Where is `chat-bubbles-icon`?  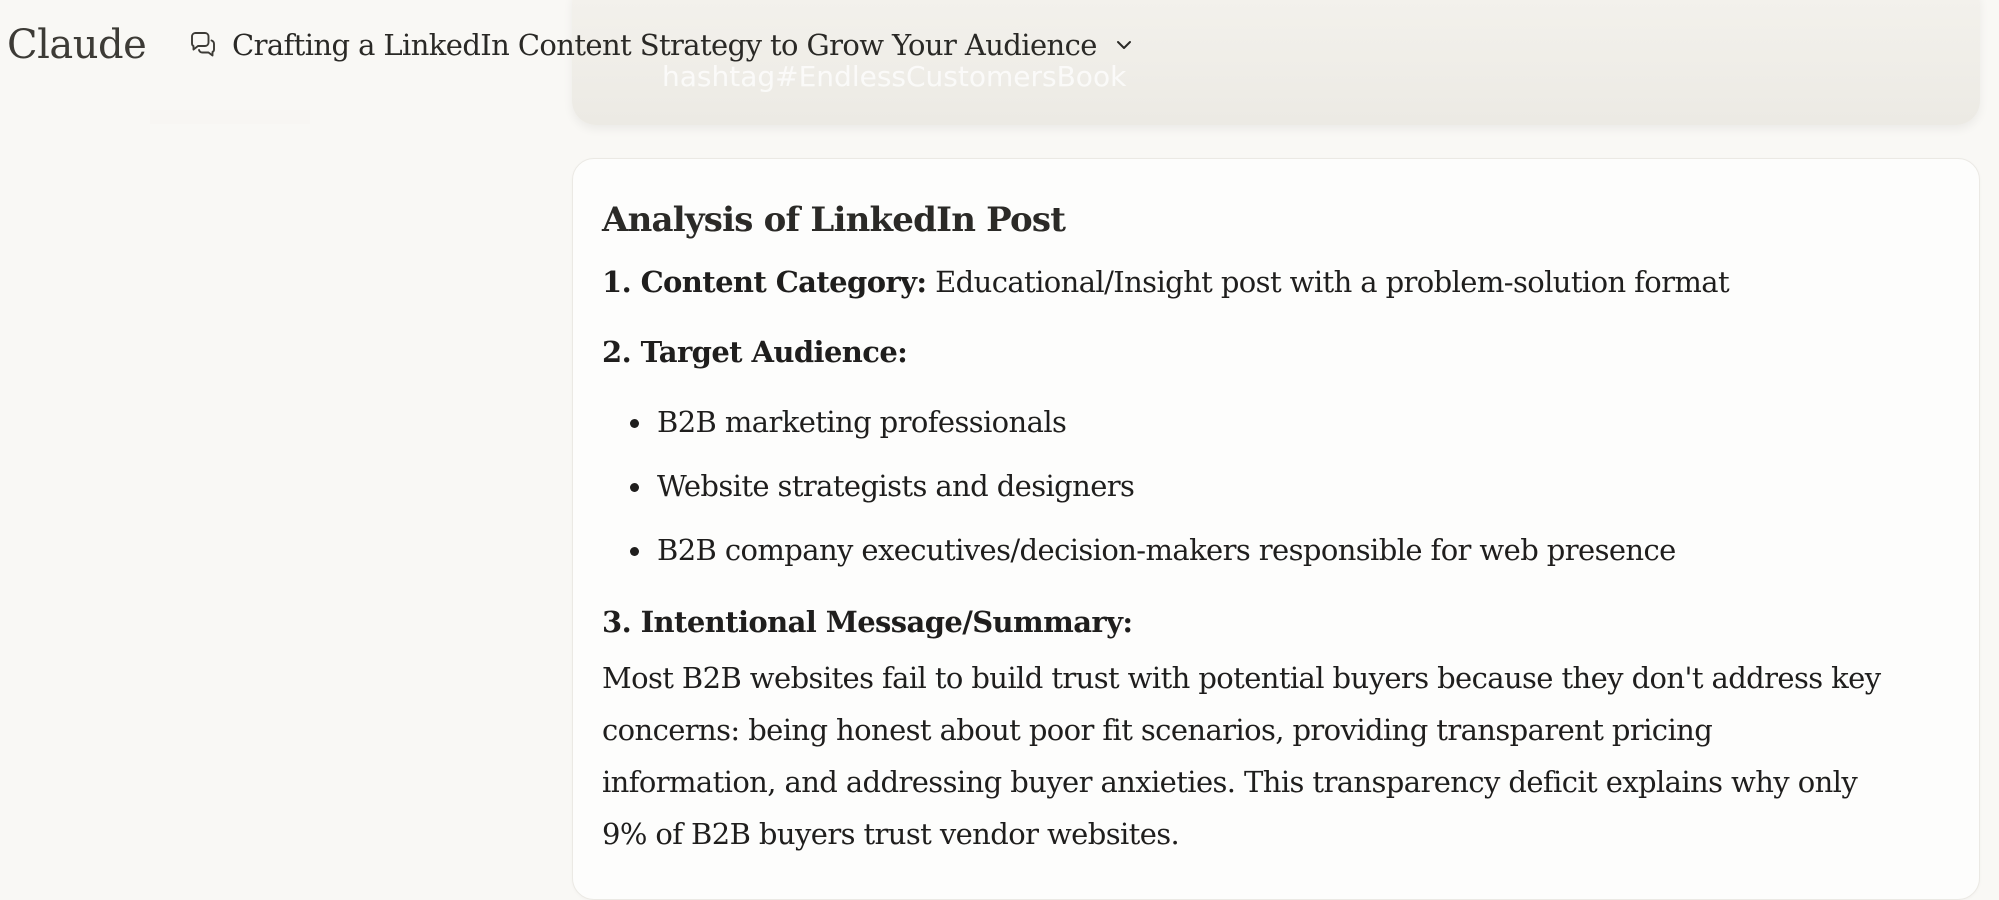
chat-bubbles-icon is located at coordinates (203, 45).